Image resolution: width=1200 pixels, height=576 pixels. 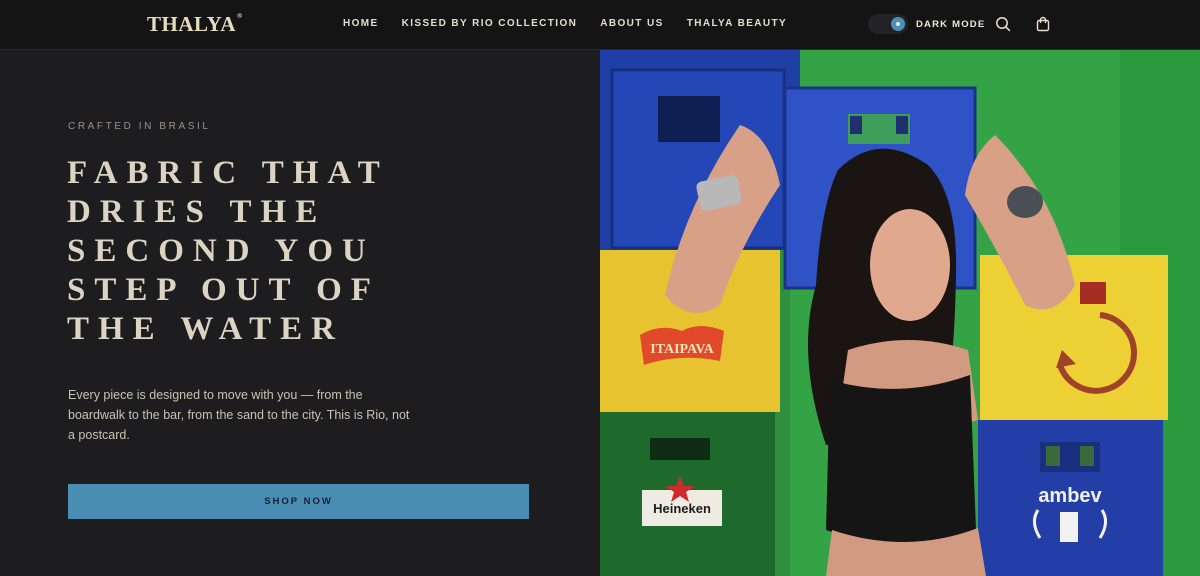 What do you see at coordinates (228, 173) in the screenshot?
I see `headline-line: FABRIC THAT` at bounding box center [228, 173].